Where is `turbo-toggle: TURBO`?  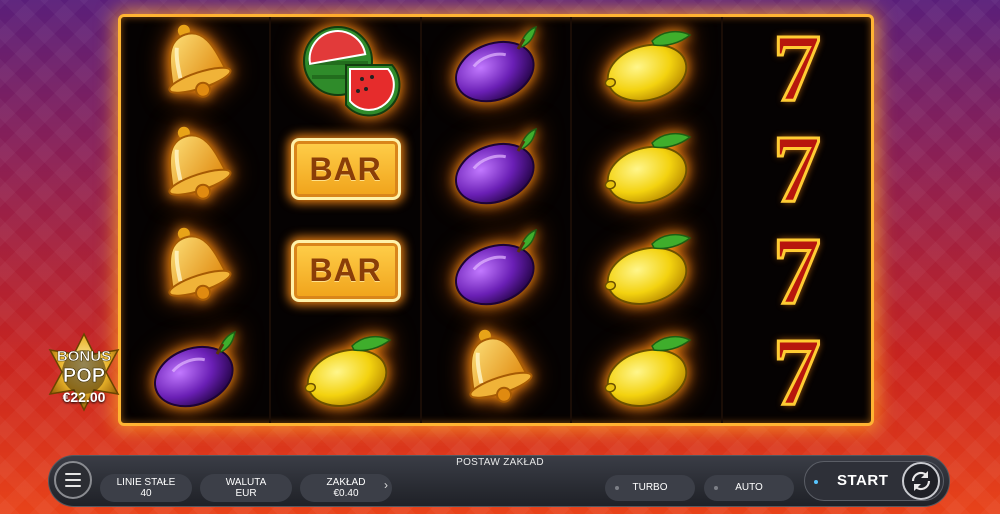
turbo-toggle: TURBO is located at coordinates (650, 488).